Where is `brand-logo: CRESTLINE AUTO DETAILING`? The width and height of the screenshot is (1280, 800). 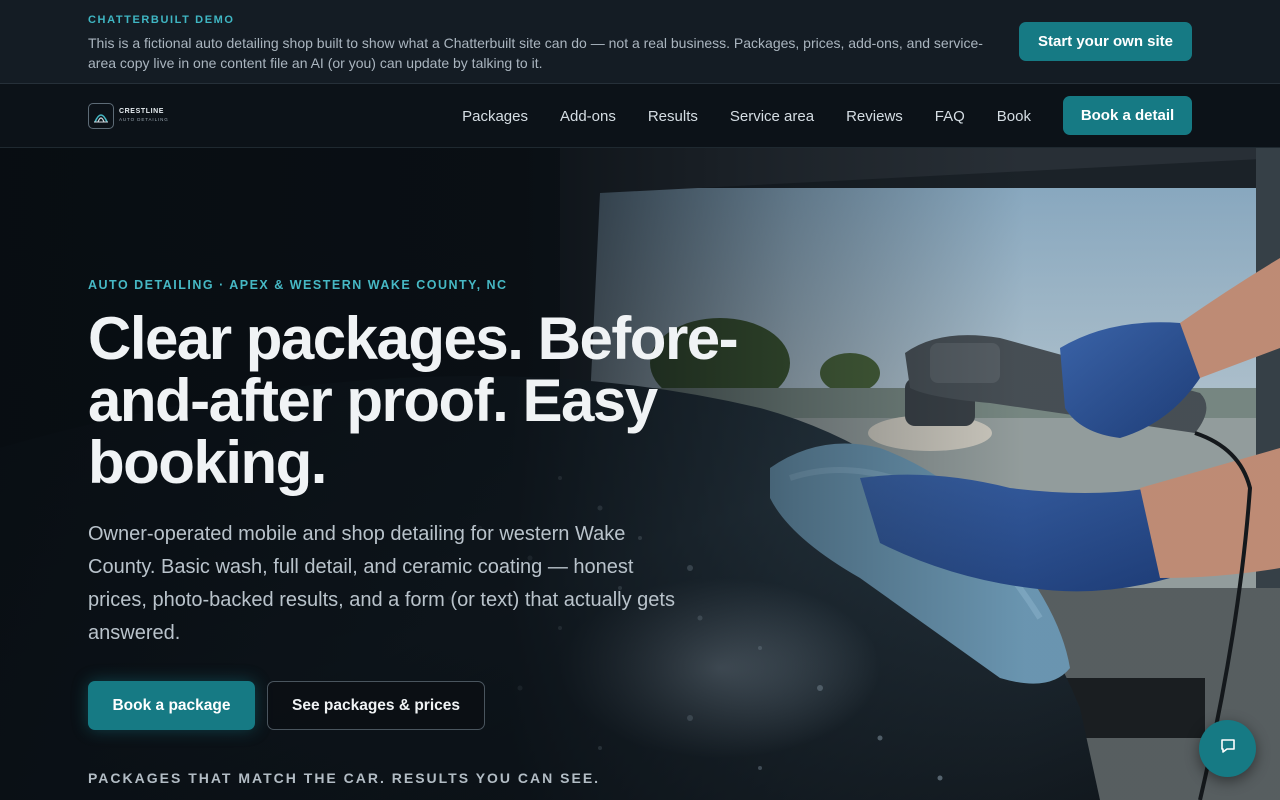
brand-logo: CRESTLINE AUTO DETAILING is located at coordinates (128, 116).